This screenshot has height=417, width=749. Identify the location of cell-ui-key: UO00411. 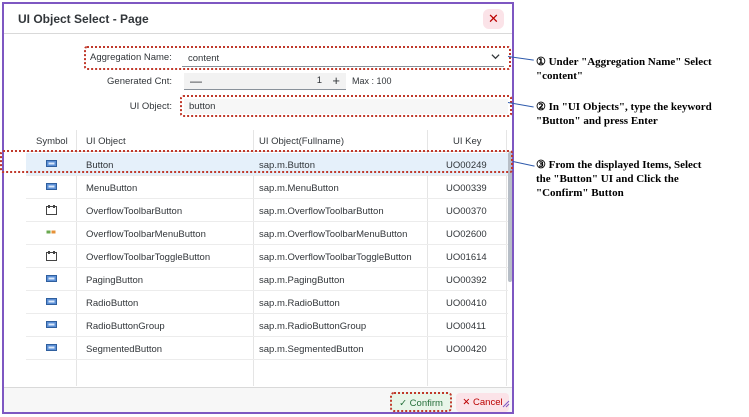
(466, 326).